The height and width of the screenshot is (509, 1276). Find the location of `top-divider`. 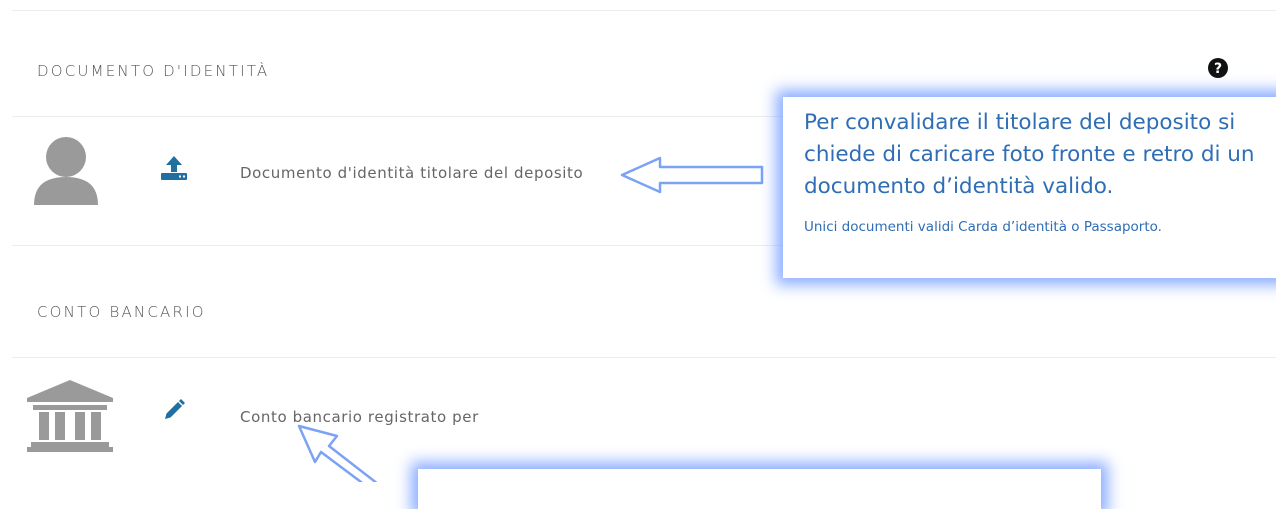

top-divider is located at coordinates (644, 10).